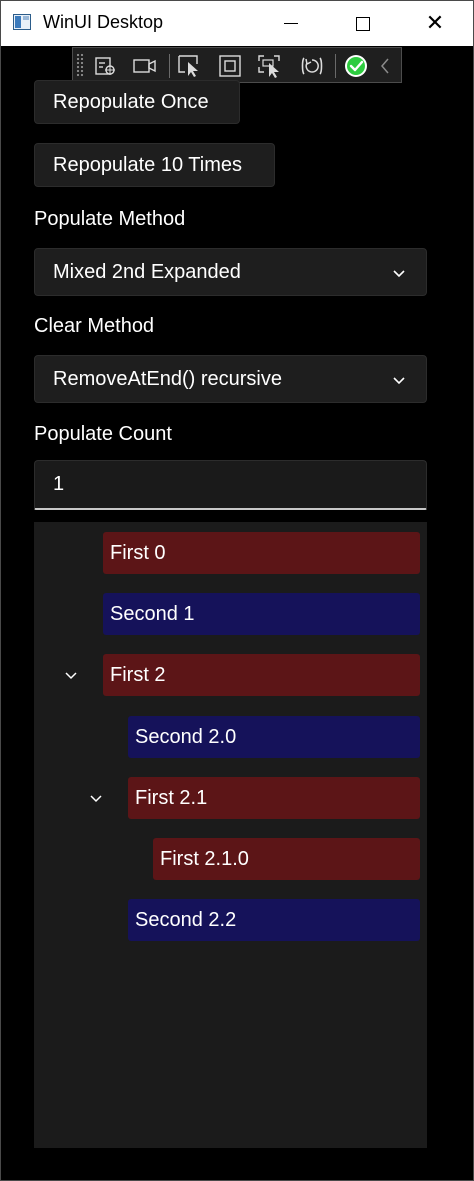 The image size is (474, 1181). Describe the element at coordinates (167, 379) in the screenshot. I see `clear-method-value: RemoveAtEnd() recursive` at that location.